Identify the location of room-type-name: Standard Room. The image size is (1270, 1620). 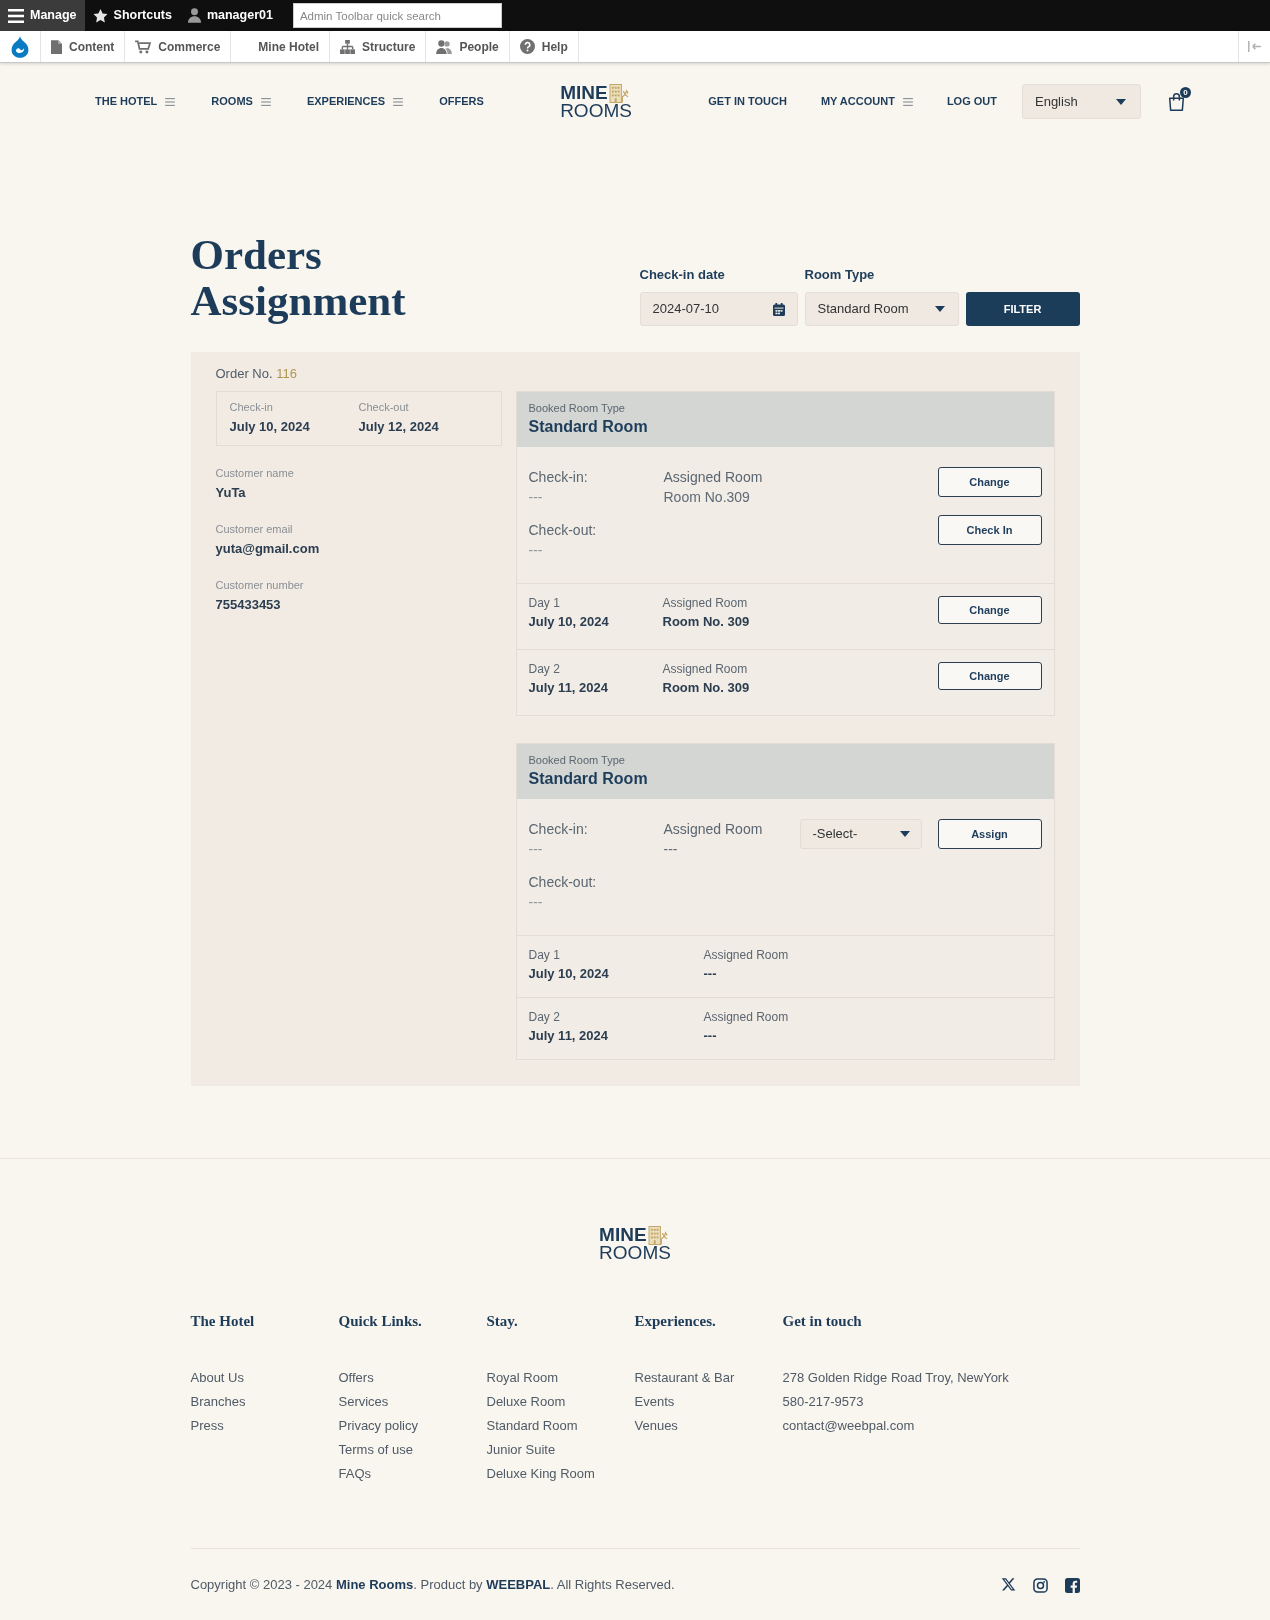
(588, 427).